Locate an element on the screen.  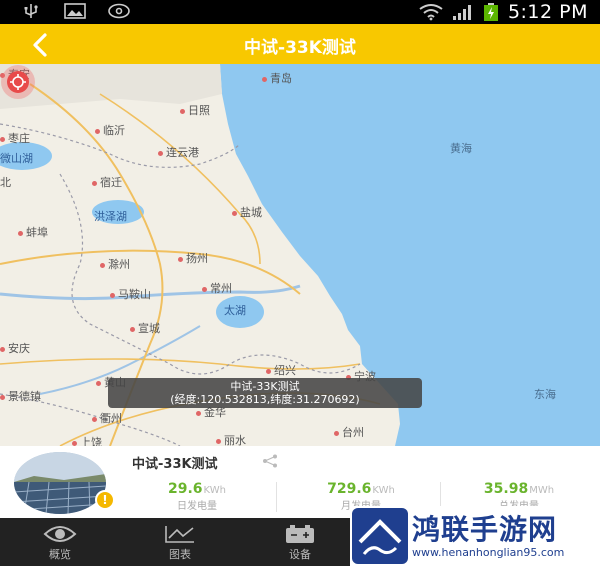
eye-icon is located at coordinates (60, 534).